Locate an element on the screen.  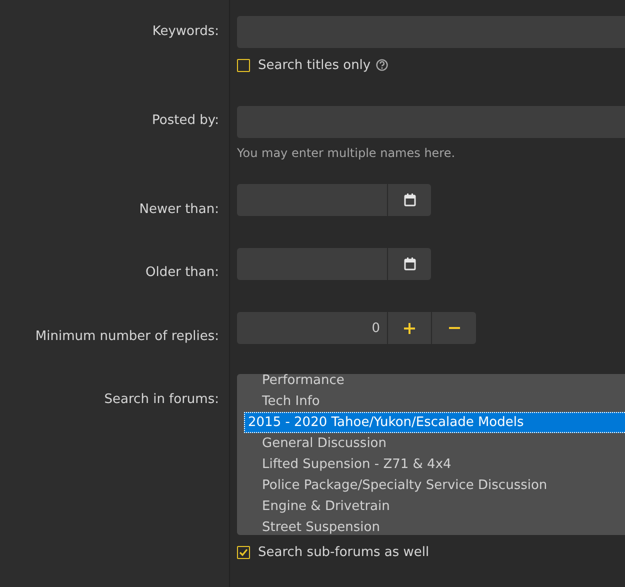
number-field: 0 is located at coordinates (312, 328).